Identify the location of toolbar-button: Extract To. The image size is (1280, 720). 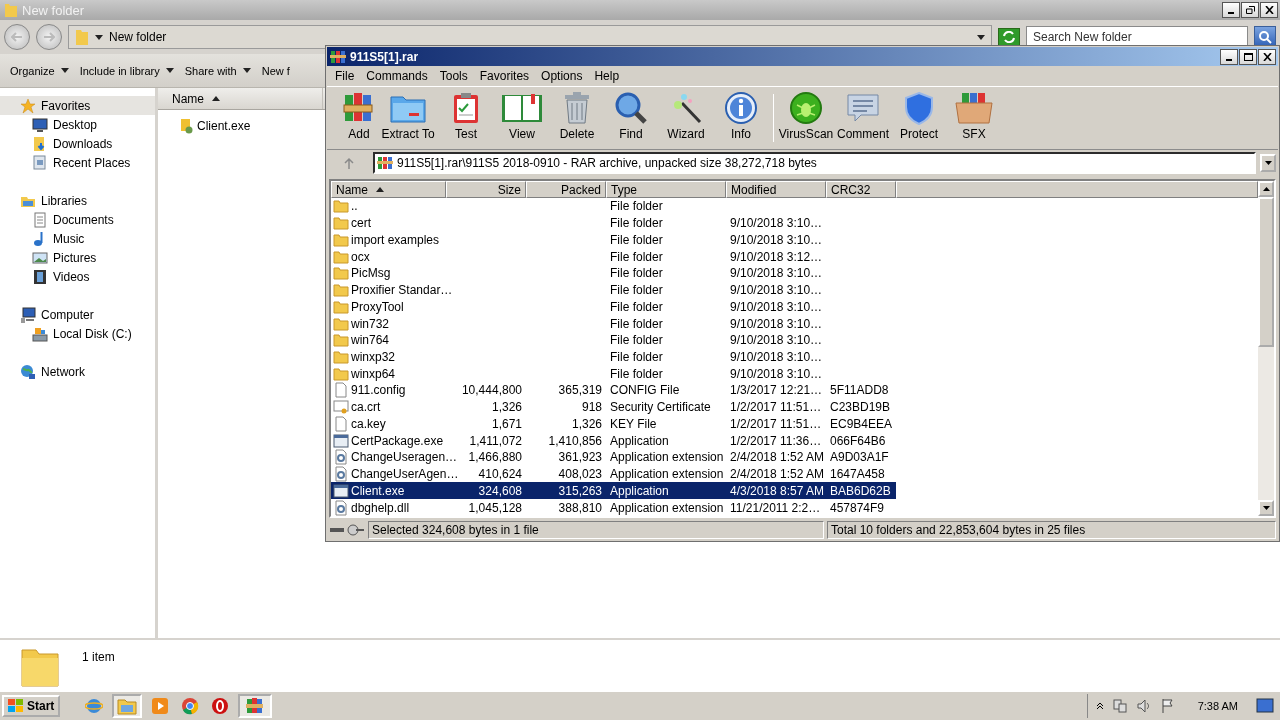
(408, 118).